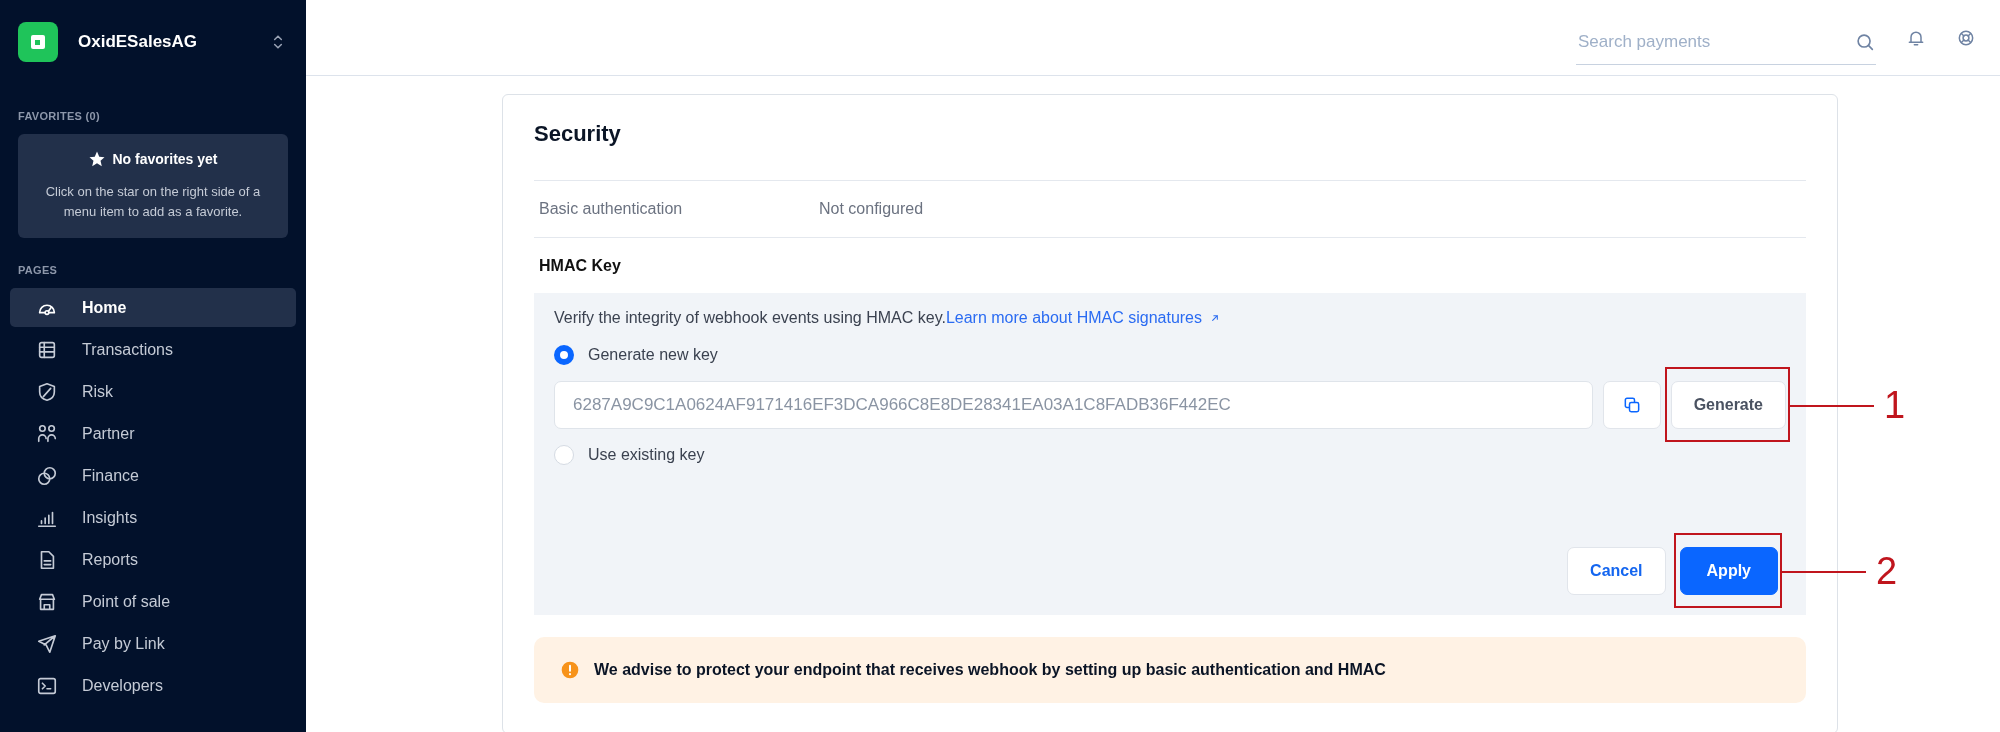 This screenshot has height=732, width=2000. Describe the element at coordinates (47, 391) in the screenshot. I see `shield-icon` at that location.